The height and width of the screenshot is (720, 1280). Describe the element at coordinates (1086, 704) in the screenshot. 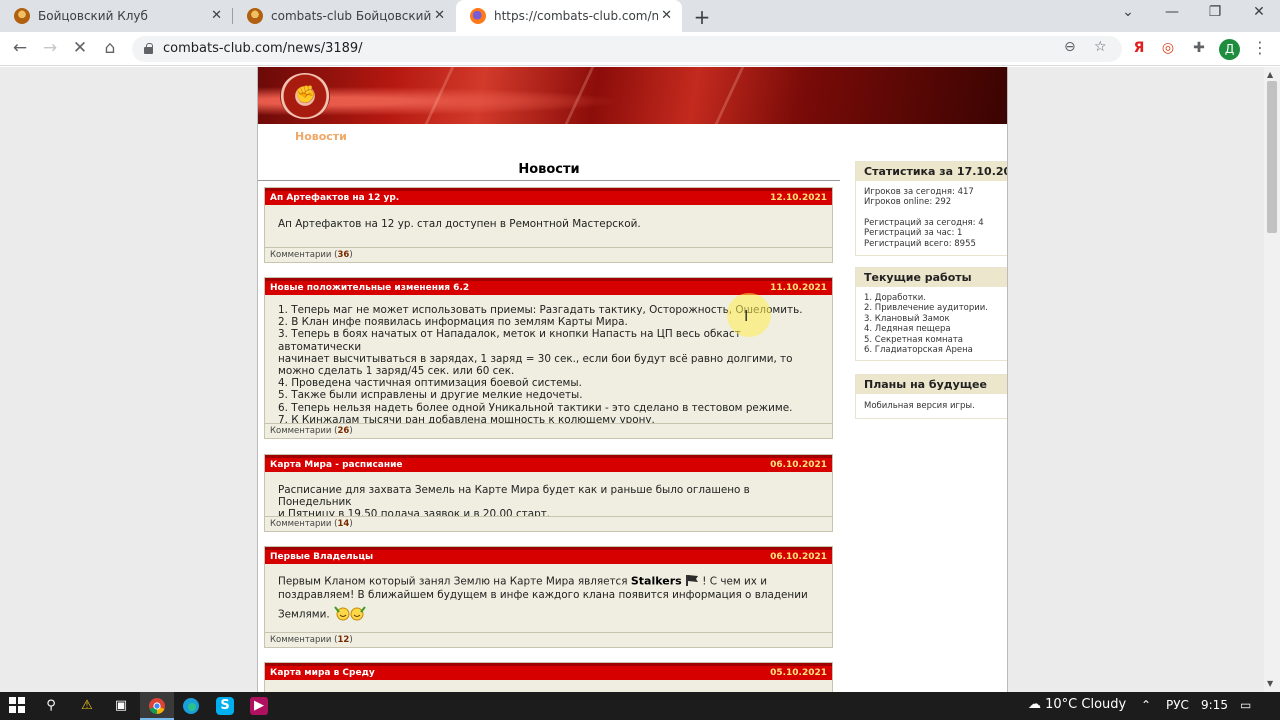

I see `weather-text: 10°C Cloudy` at that location.